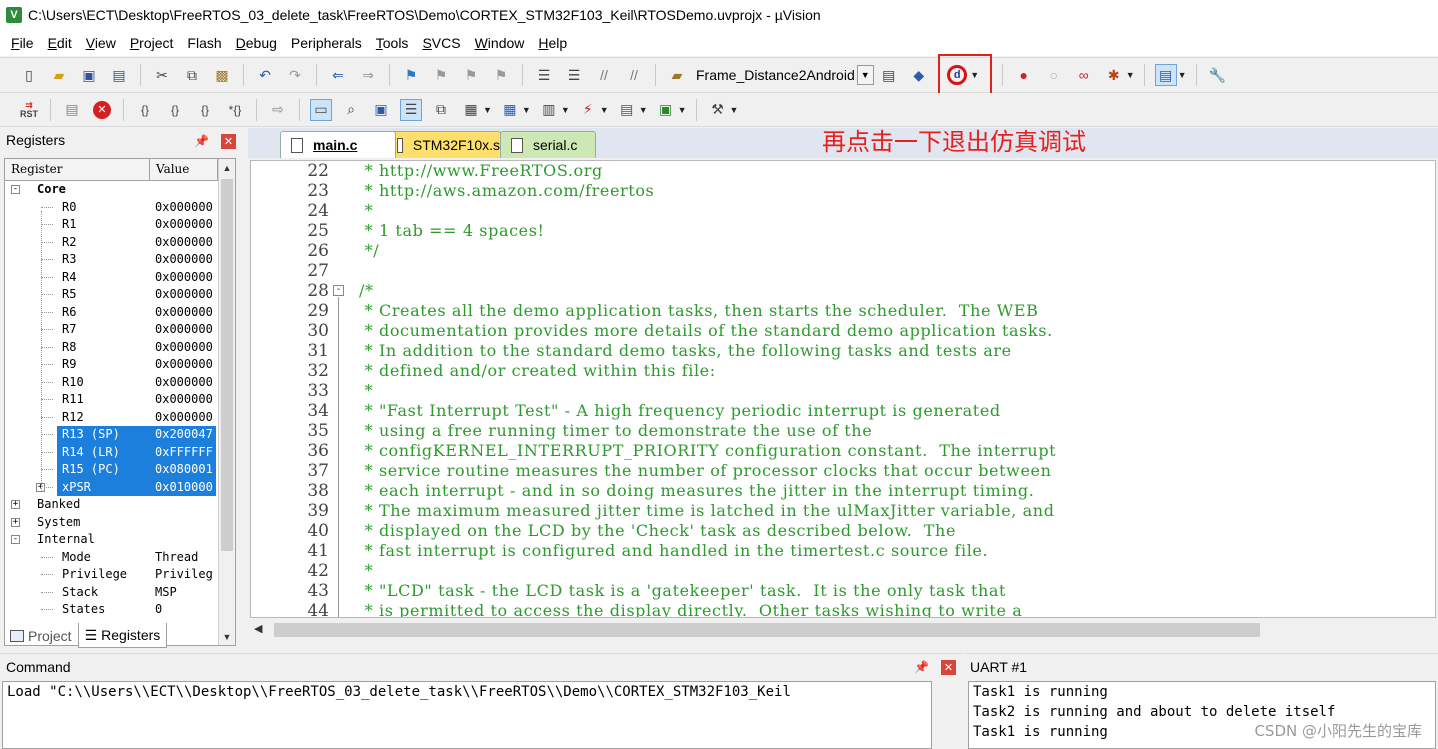  I want to click on bookmark-icon: ⚑, so click(411, 75).